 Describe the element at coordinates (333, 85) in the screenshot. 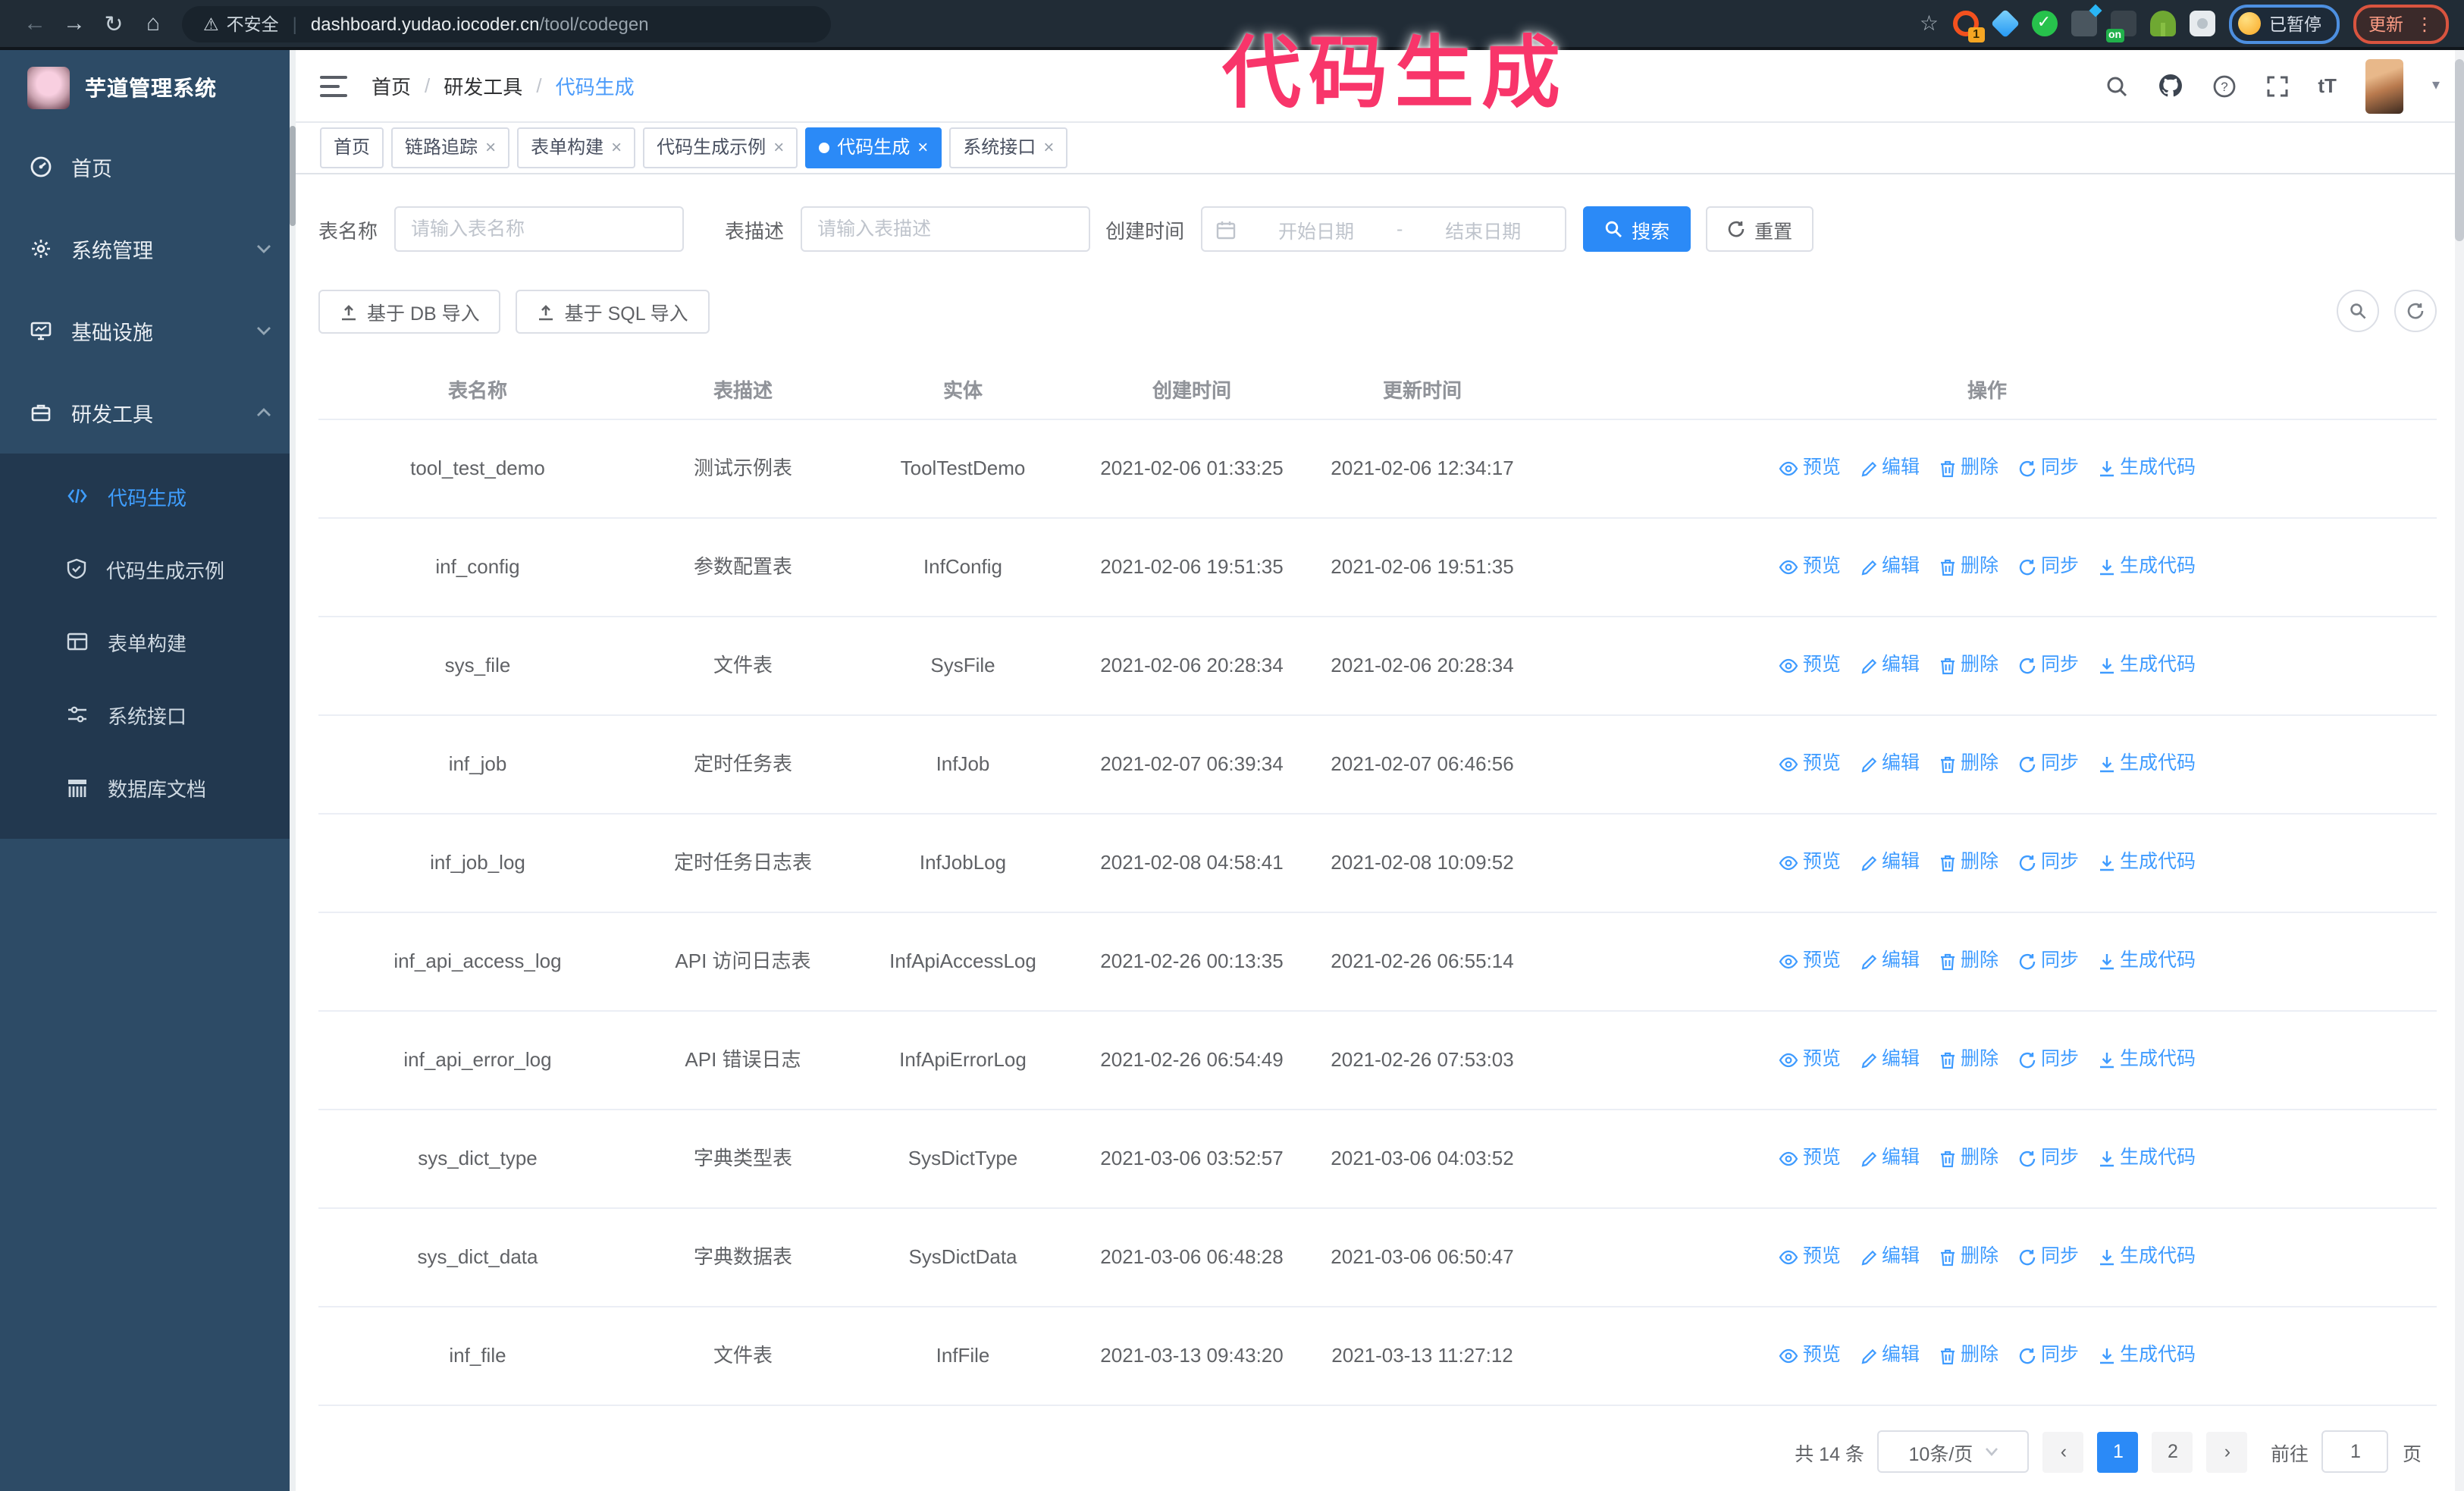

I see `sidebar-toggle-icon` at that location.